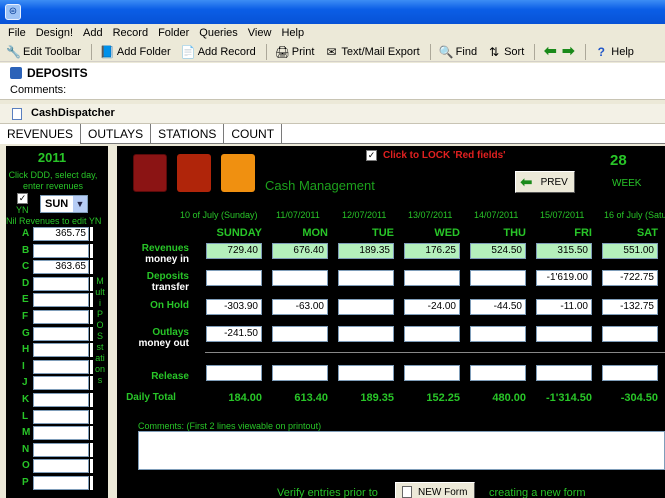 This screenshot has height=498, width=665. What do you see at coordinates (293, 33) in the screenshot?
I see `menu-help: Help` at bounding box center [293, 33].